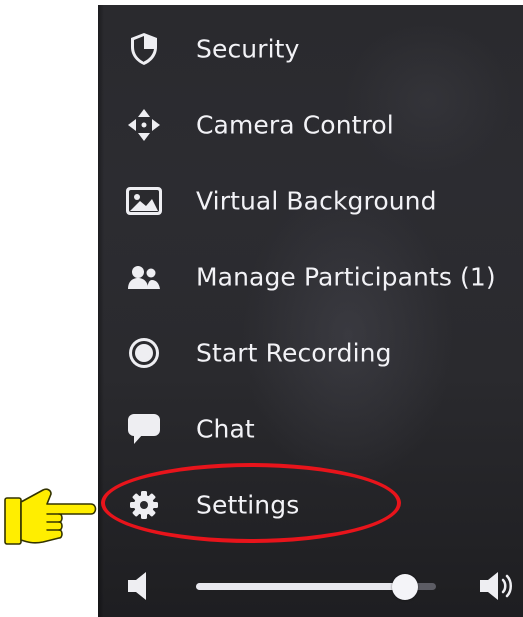 This screenshot has width=523, height=617. I want to click on menu-item-label: Manage Participants (1), so click(346, 277).